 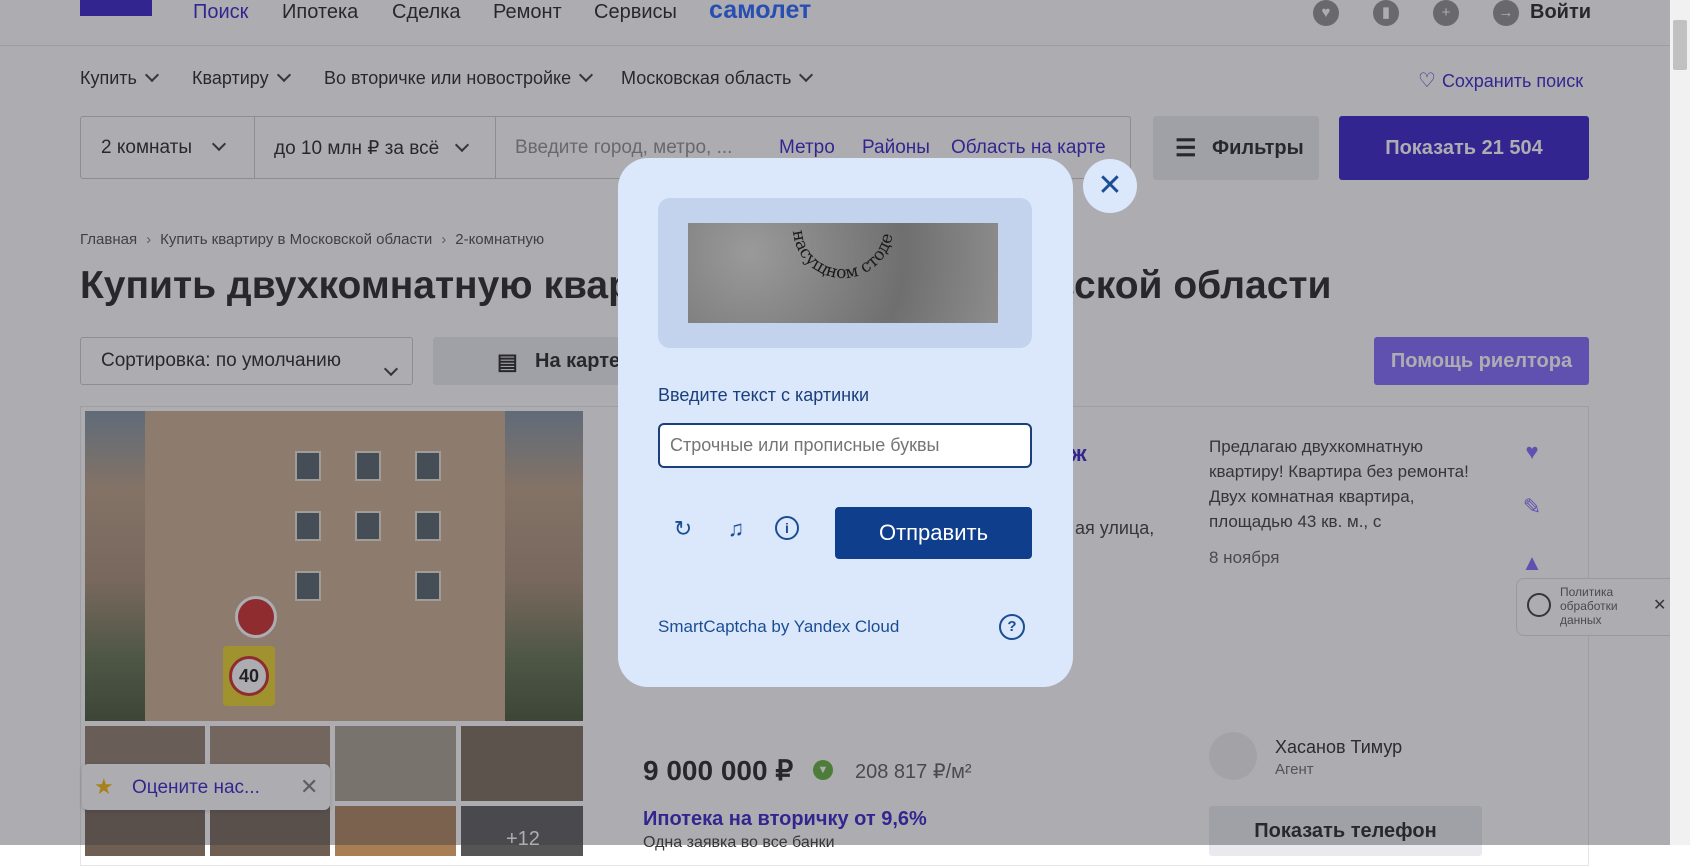 I want to click on captcha-provider-link: SmartCaptcha by Yandex Cloud, so click(x=778, y=627).